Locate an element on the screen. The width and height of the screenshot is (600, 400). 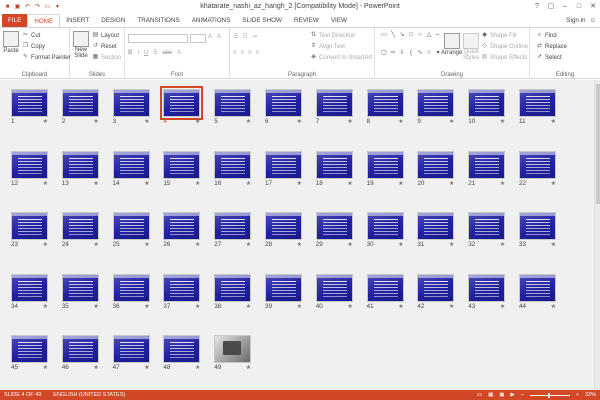
tab-file: FILE is located at coordinates (15, 20).